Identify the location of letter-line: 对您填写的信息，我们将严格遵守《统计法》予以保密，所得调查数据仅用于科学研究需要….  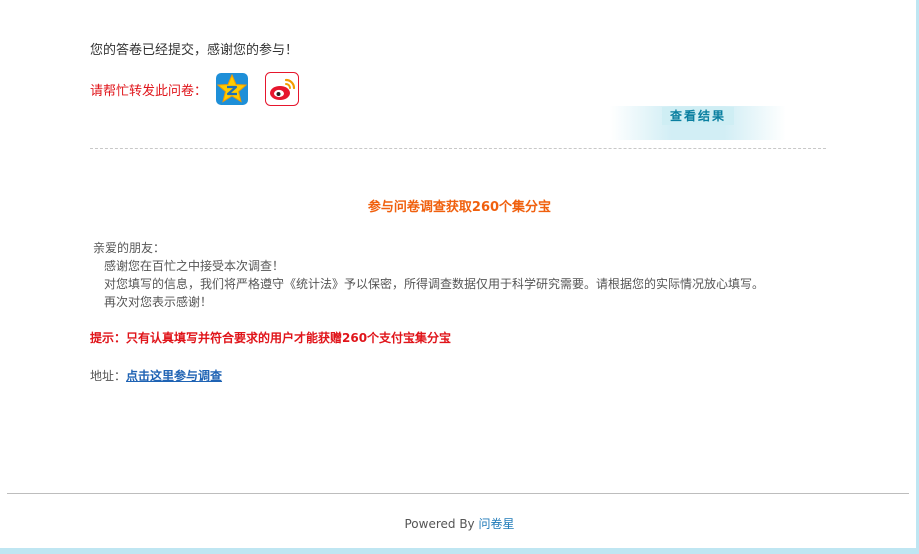
(434, 284).